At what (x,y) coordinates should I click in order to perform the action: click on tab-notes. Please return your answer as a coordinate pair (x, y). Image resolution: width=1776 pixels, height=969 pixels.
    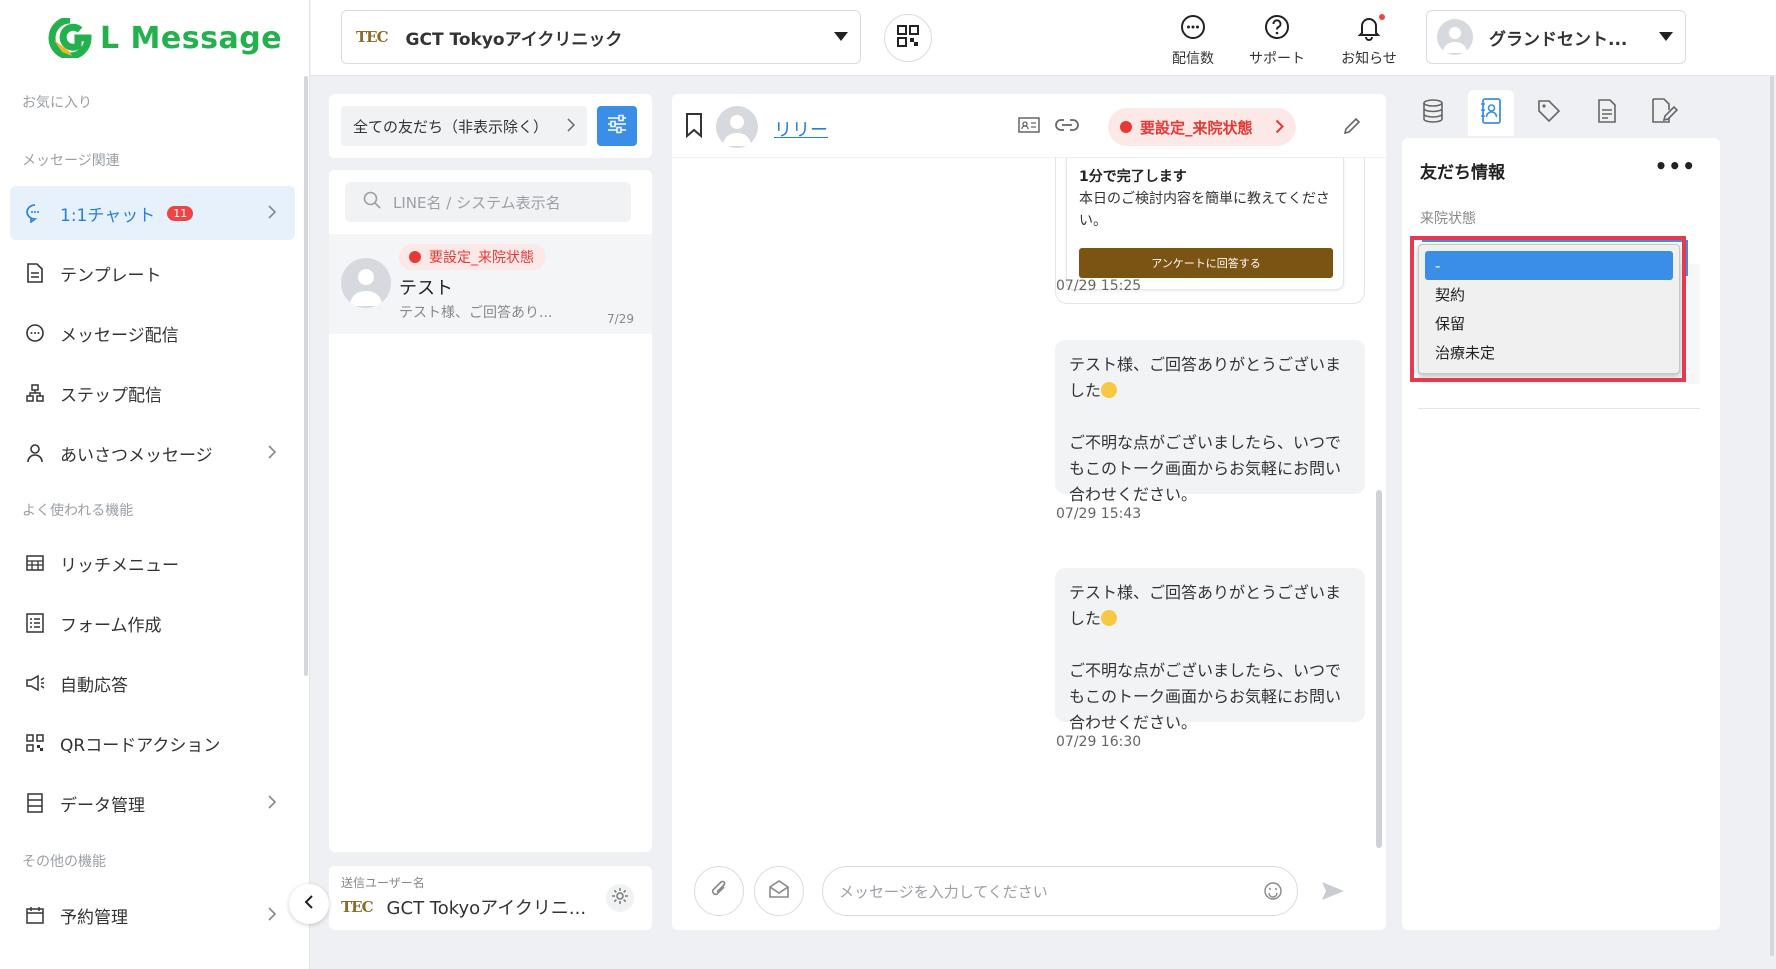
    Looking at the image, I should click on (1607, 113).